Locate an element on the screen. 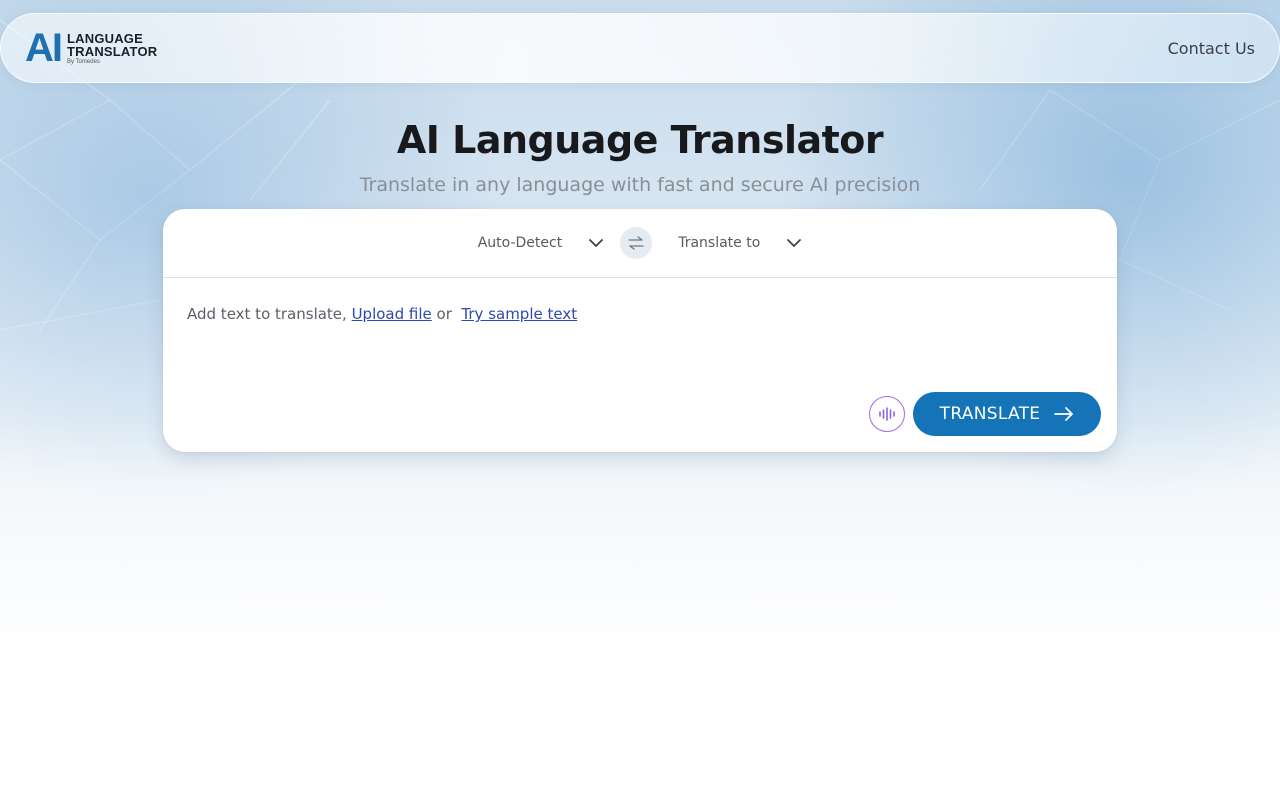 The height and width of the screenshot is (800, 1280). source-language-select: Auto-Detect is located at coordinates (541, 243).